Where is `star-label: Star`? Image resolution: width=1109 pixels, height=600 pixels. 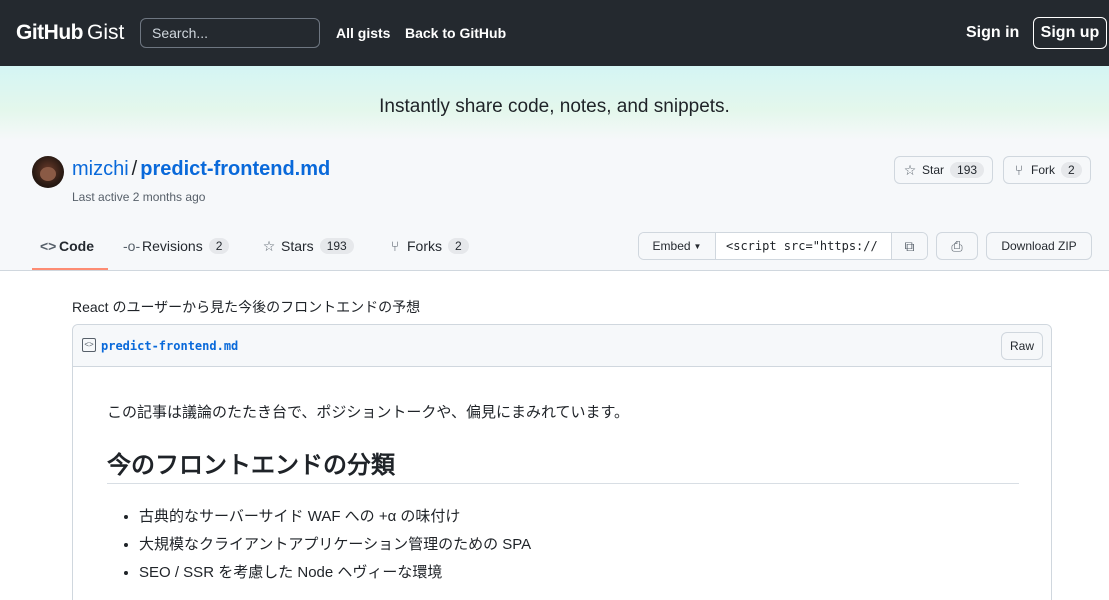 star-label: Star is located at coordinates (933, 170).